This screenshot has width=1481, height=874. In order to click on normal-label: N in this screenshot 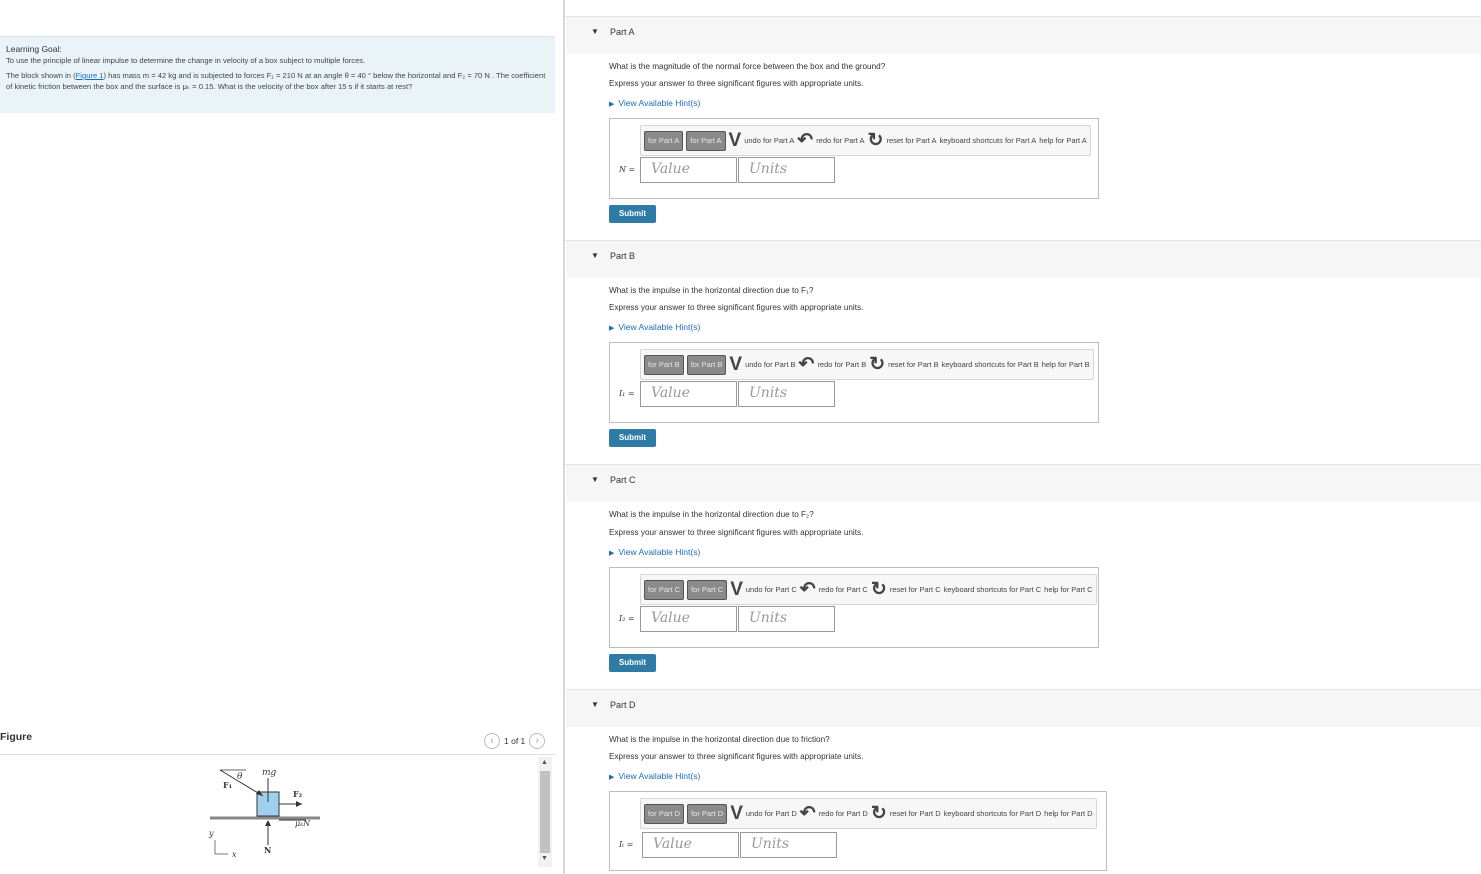, I will do `click(267, 850)`.